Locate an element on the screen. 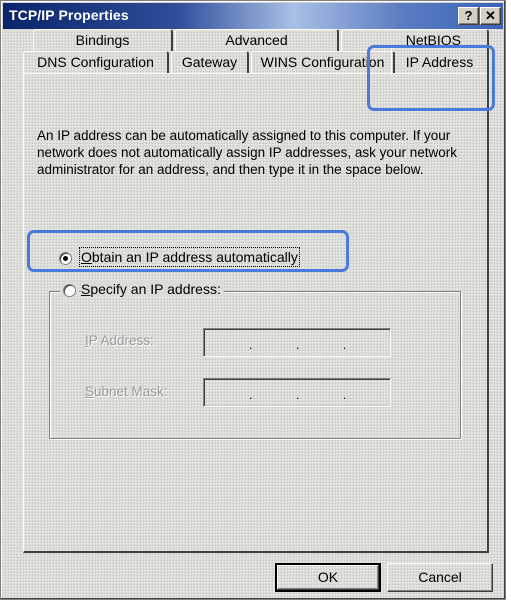 Image resolution: width=511 pixels, height=600 pixels. subnet-mask-input: . . . is located at coordinates (297, 392).